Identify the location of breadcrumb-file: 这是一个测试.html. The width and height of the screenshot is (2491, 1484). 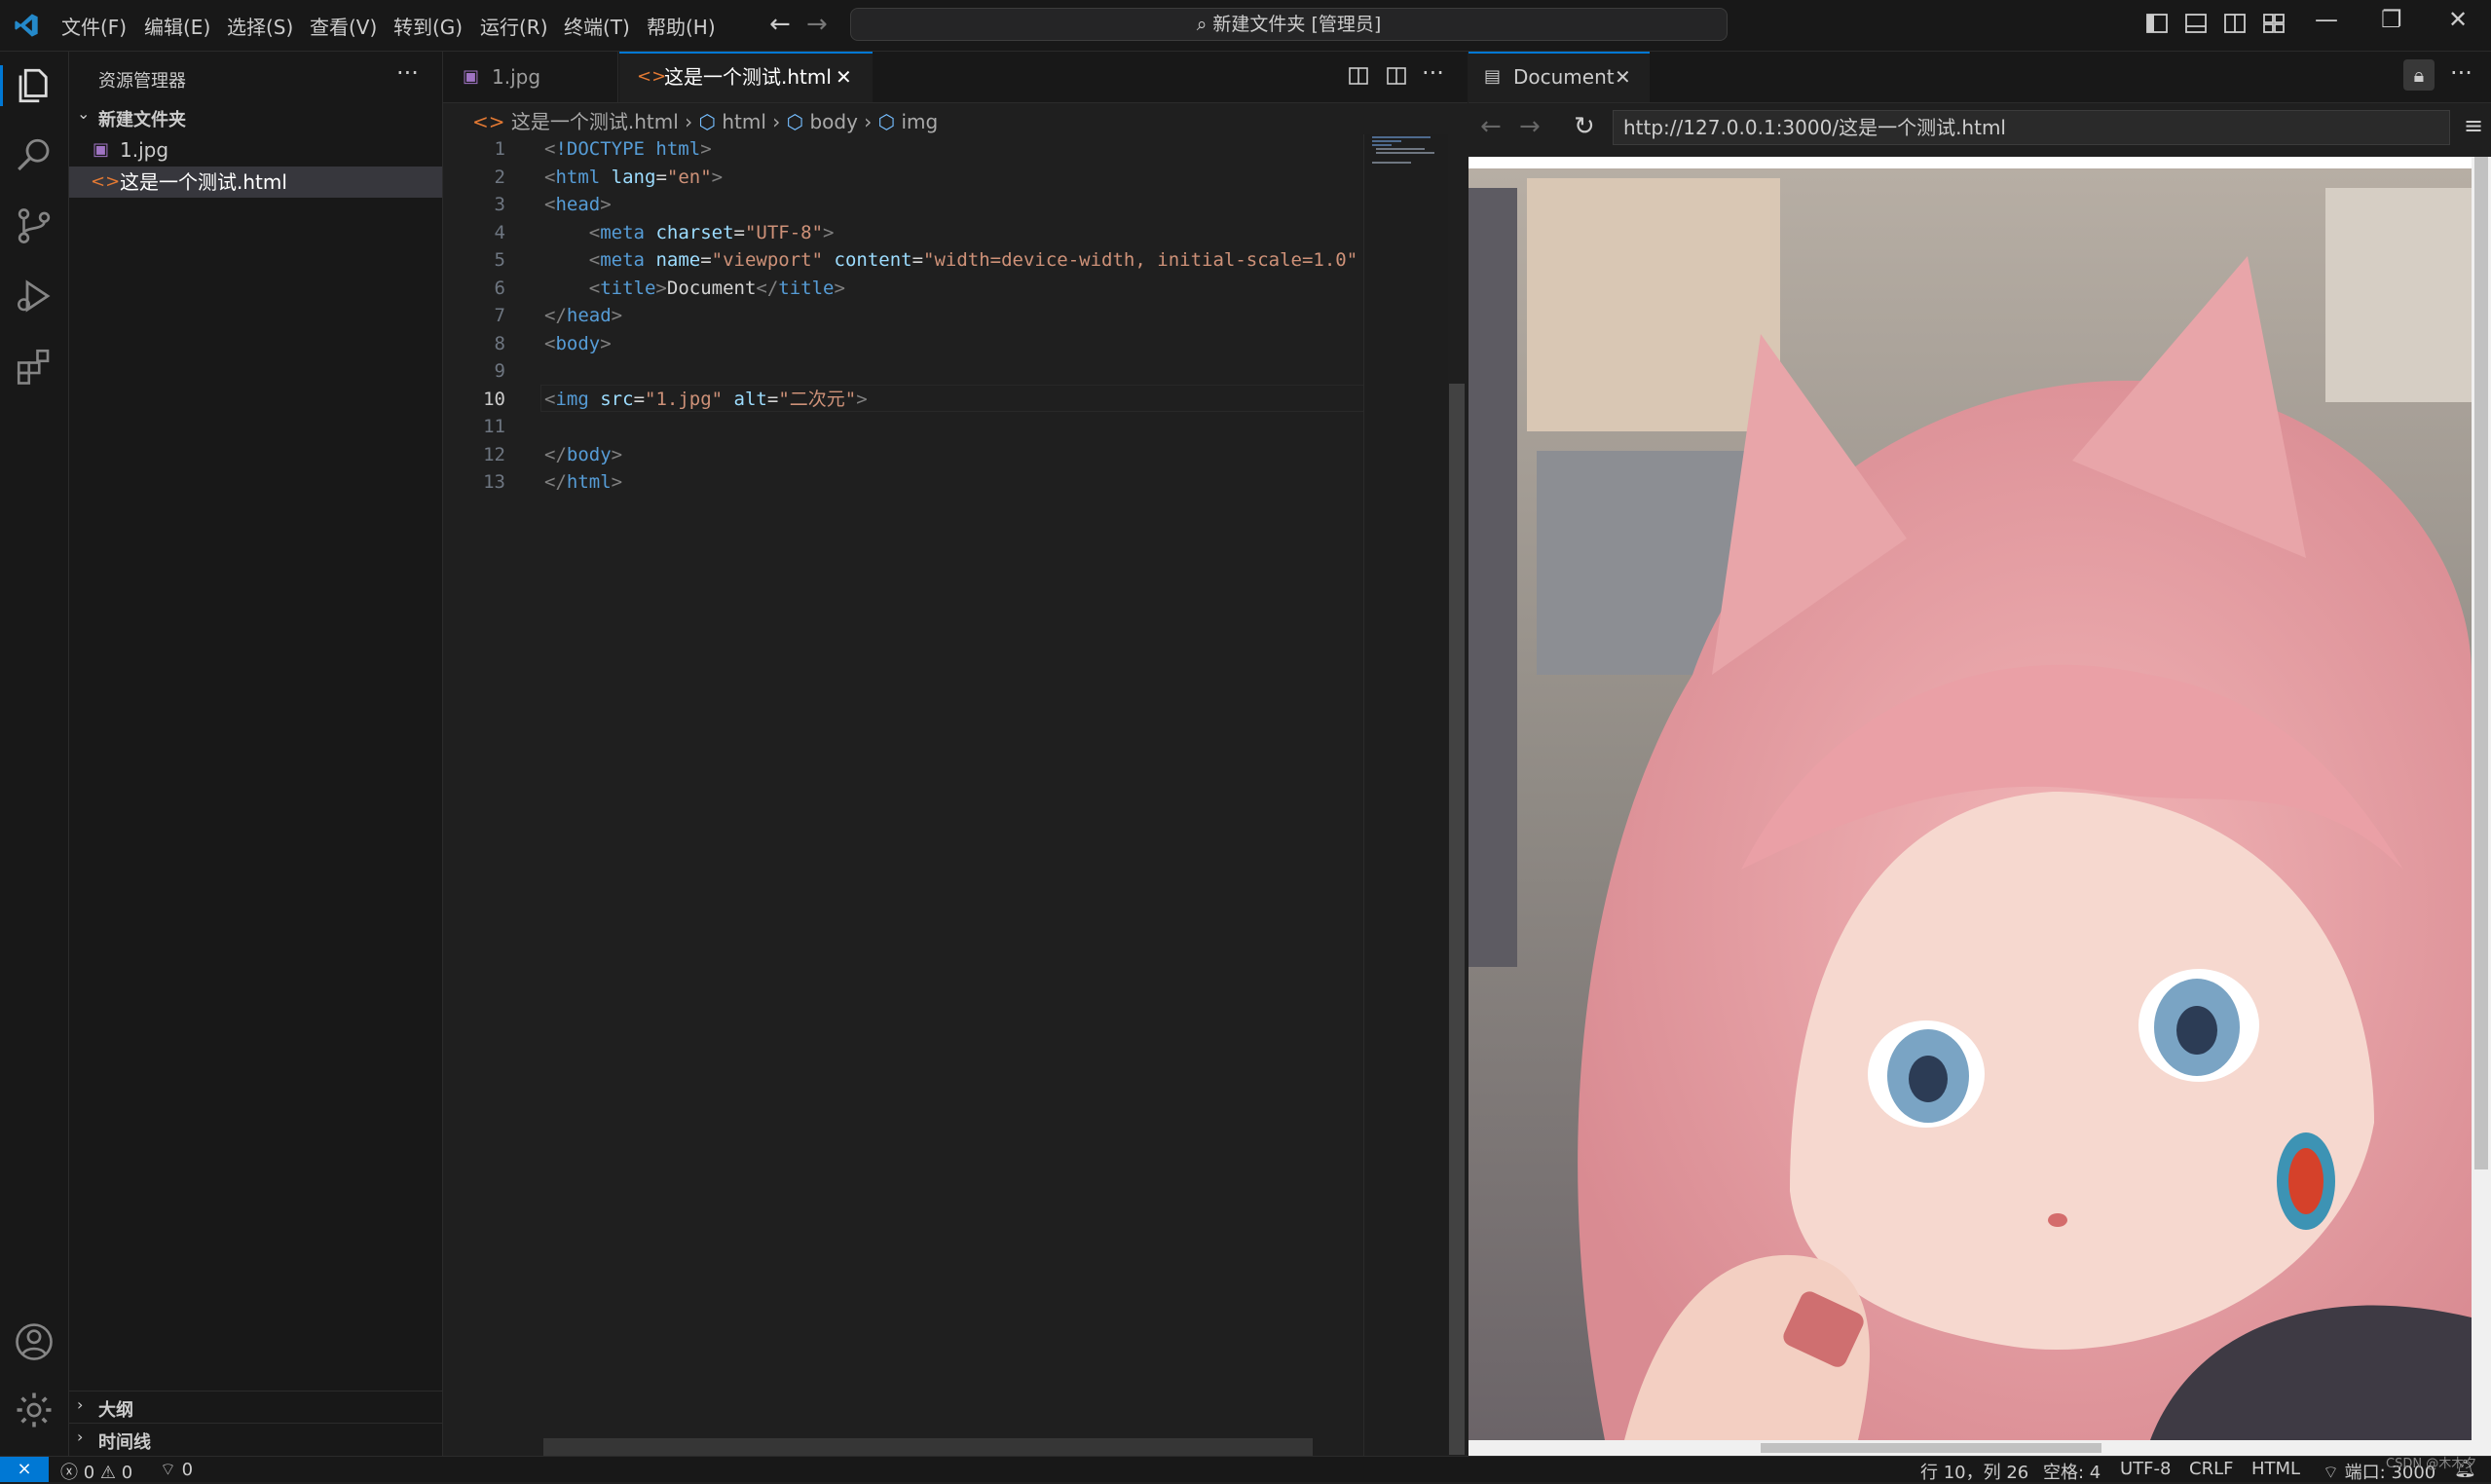
(595, 121).